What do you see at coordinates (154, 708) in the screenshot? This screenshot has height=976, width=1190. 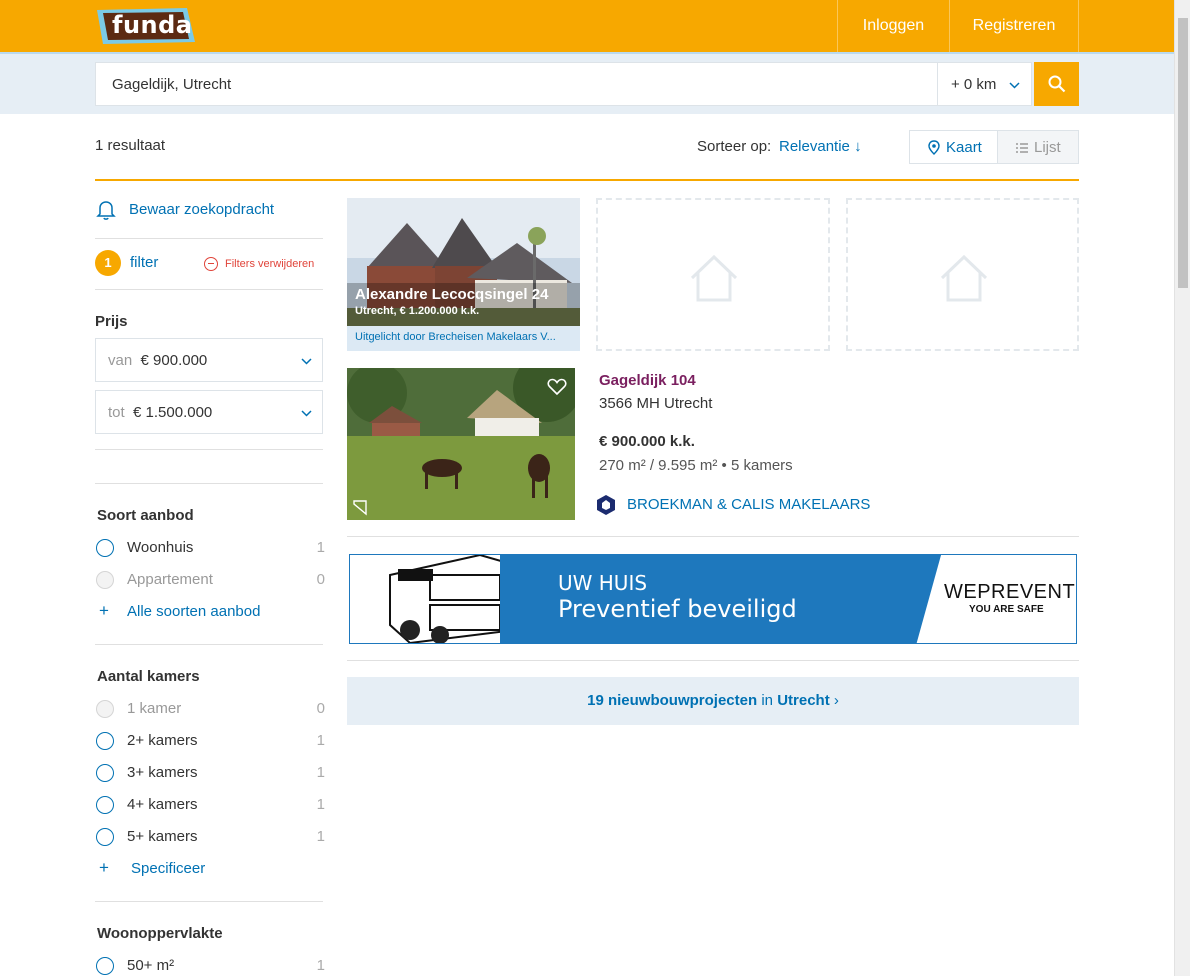 I see `rooms-label: 1 kamer` at bounding box center [154, 708].